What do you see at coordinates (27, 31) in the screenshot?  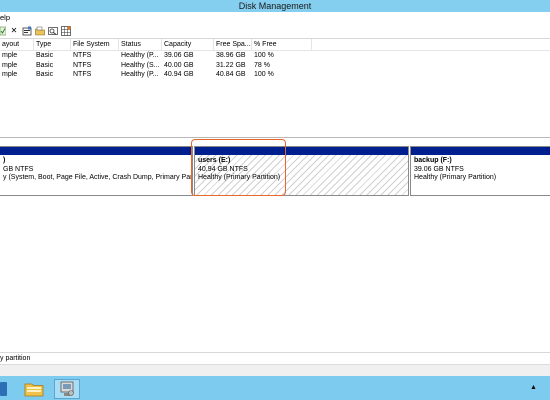 I see `properties-icon` at bounding box center [27, 31].